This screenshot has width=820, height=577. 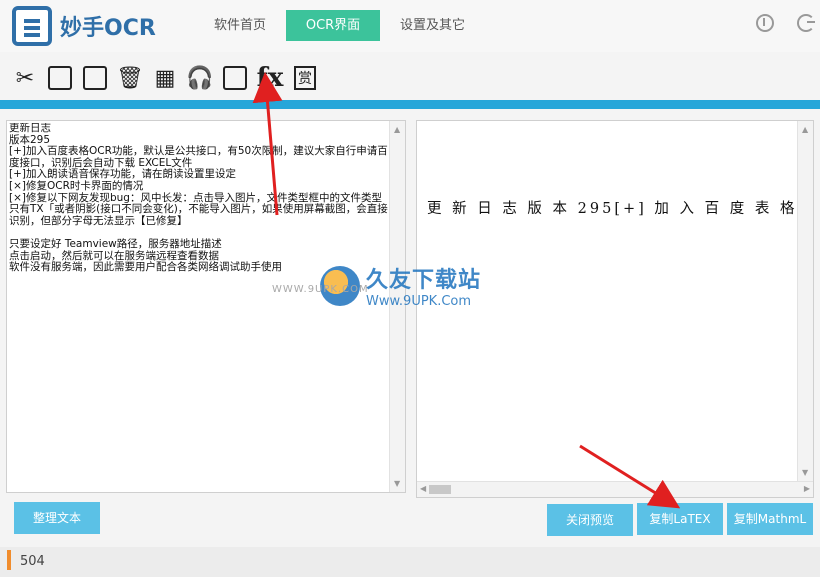 I want to click on tab-ocr: OCR界面, so click(x=333, y=25).